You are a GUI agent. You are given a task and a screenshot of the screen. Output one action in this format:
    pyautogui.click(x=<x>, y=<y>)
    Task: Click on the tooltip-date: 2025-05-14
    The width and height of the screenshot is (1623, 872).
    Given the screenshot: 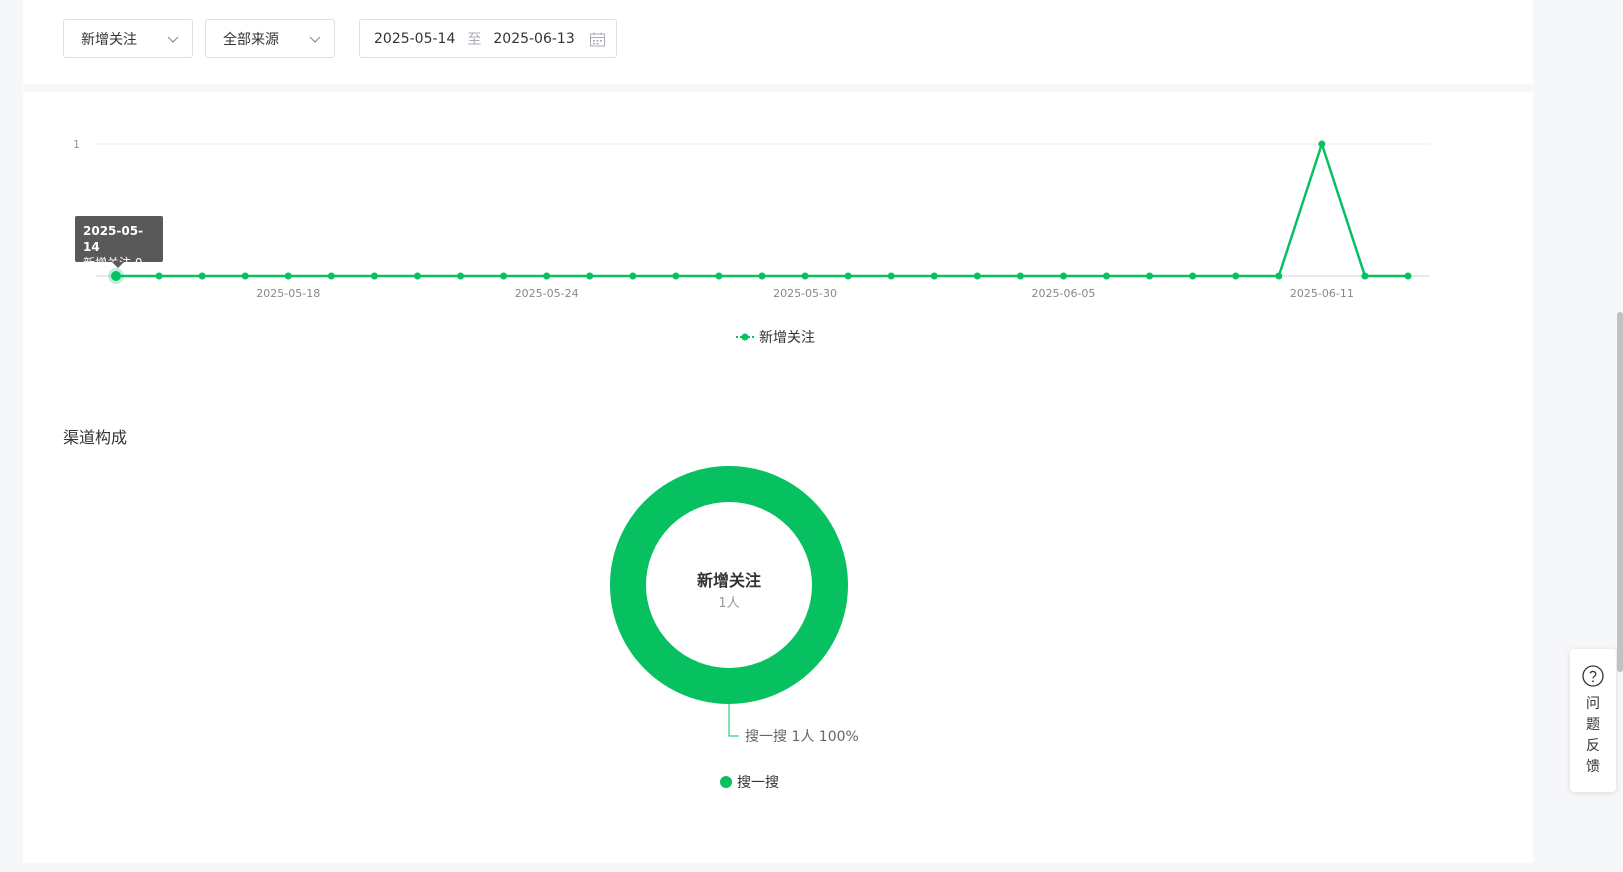 What is the action you would take?
    pyautogui.click(x=113, y=239)
    